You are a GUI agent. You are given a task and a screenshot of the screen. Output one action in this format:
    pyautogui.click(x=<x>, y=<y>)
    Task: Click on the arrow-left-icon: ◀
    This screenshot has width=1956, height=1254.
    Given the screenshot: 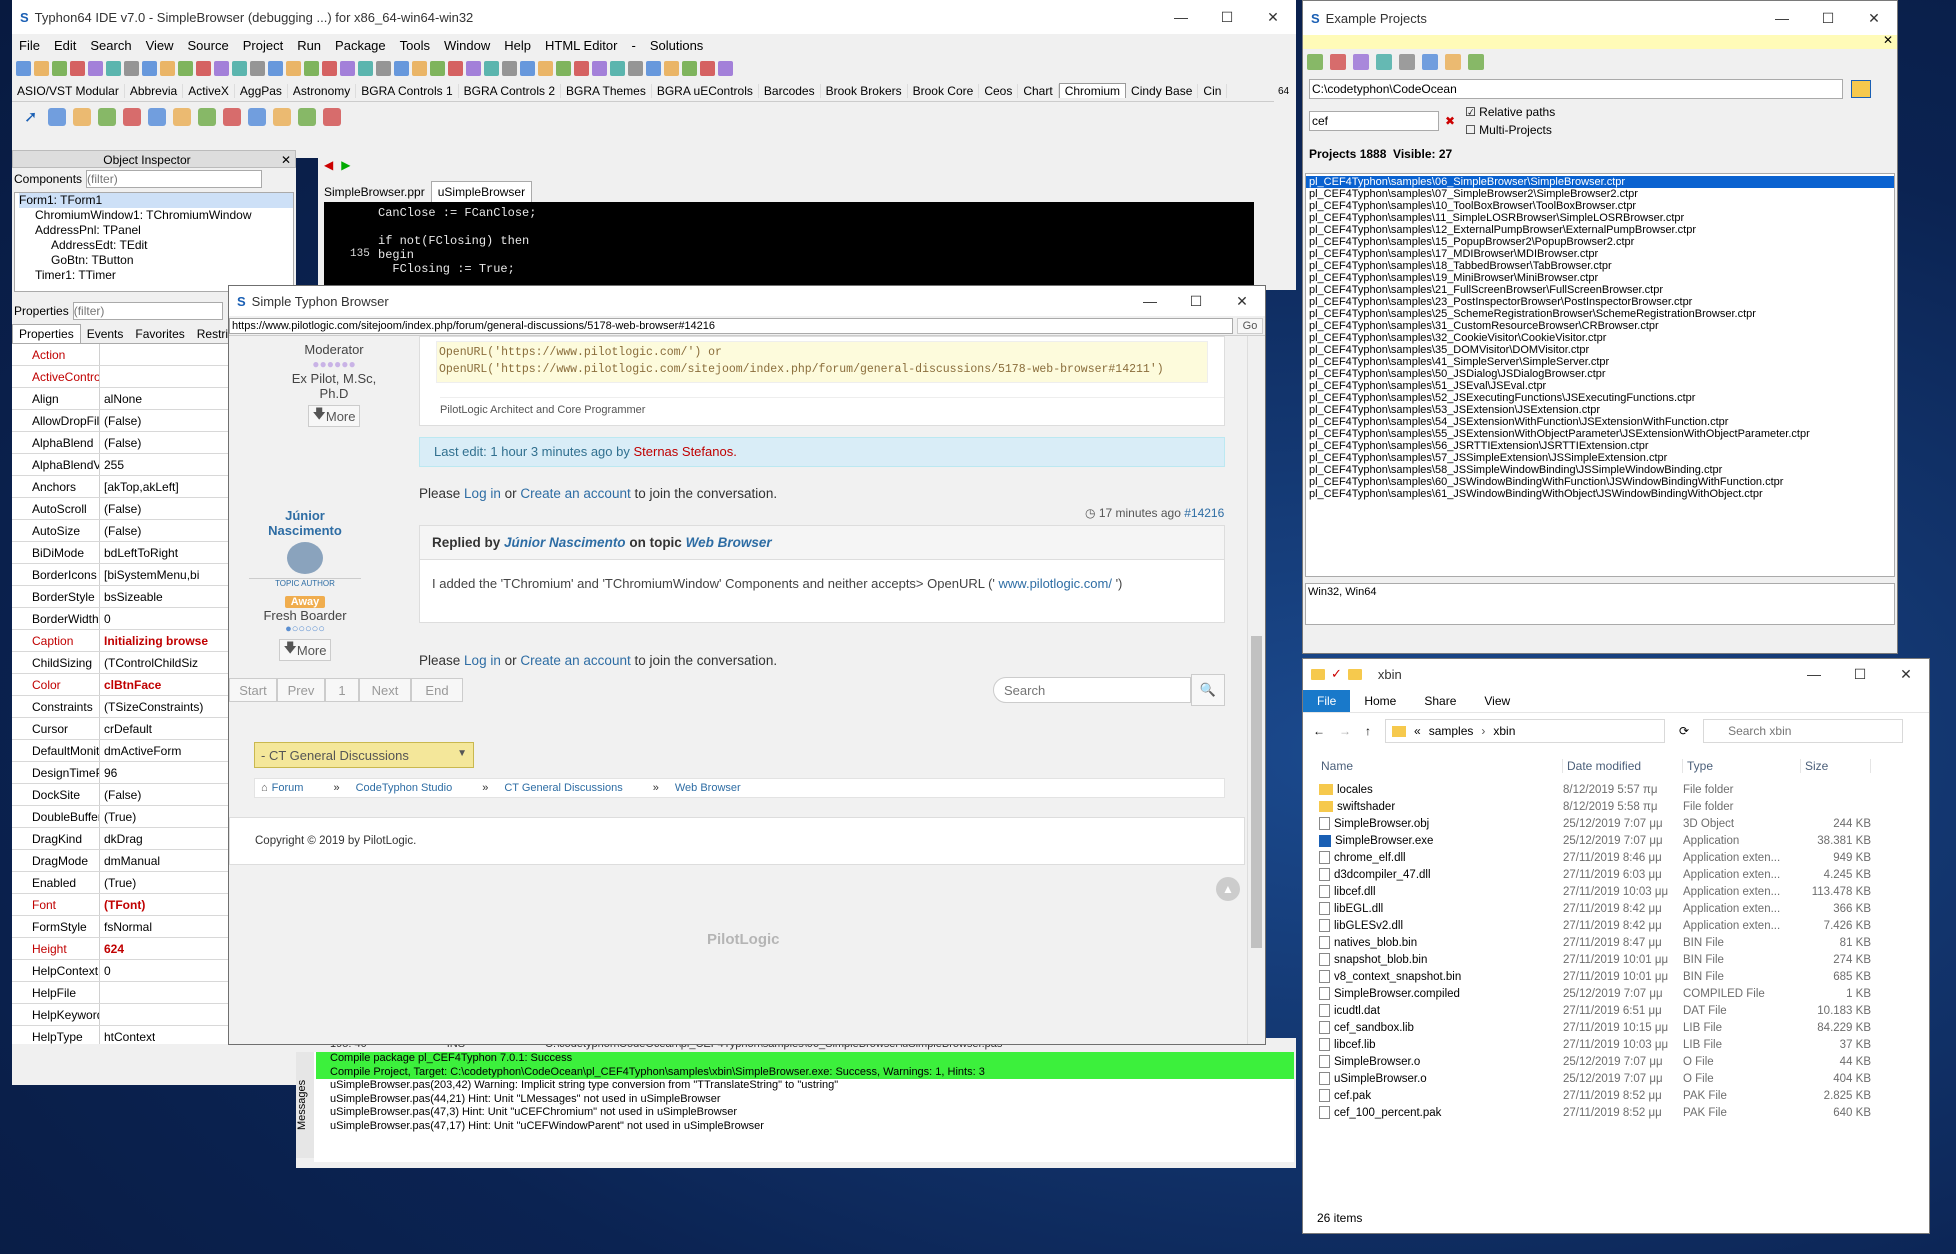 What is the action you would take?
    pyautogui.click(x=328, y=165)
    